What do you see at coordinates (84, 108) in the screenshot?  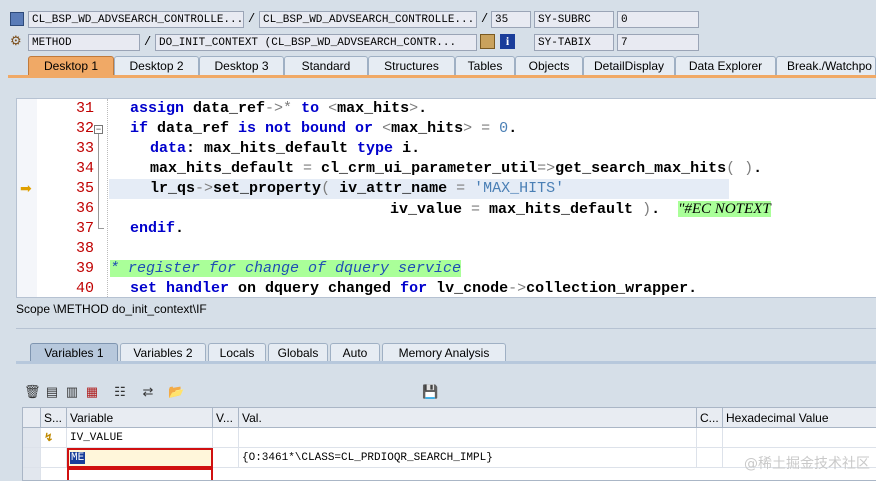 I see `line-number: 31` at bounding box center [84, 108].